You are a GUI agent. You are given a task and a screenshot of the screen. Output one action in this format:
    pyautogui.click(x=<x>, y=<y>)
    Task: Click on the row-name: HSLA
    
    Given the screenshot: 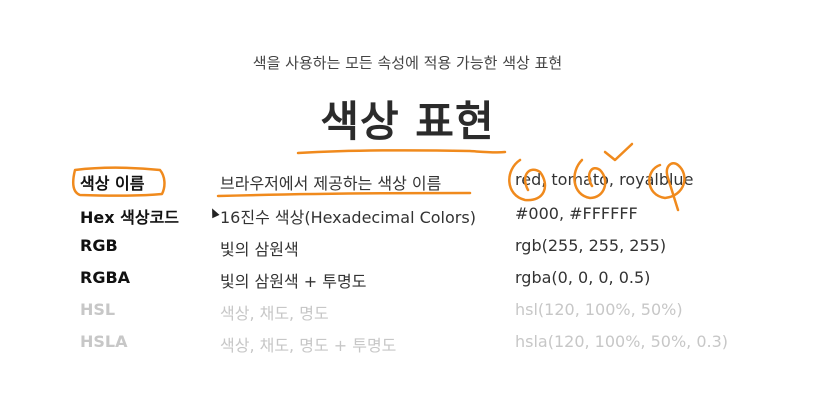 What is the action you would take?
    pyautogui.click(x=104, y=341)
    